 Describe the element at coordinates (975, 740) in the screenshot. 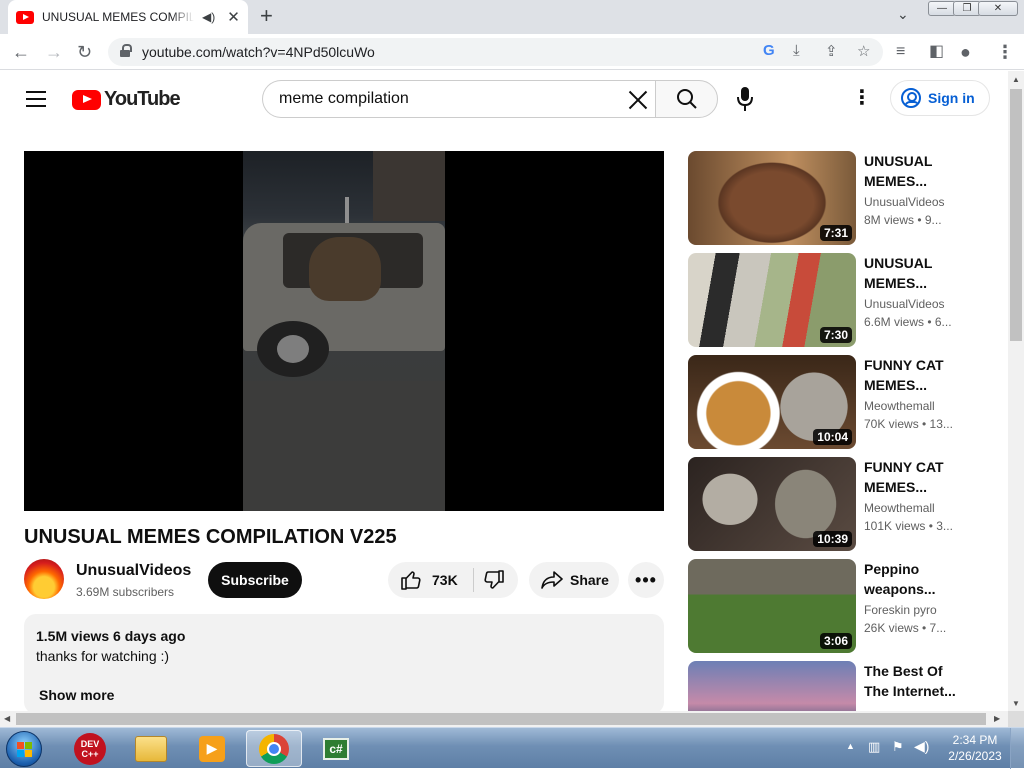

I see `clock-time: 2:34 PM` at that location.